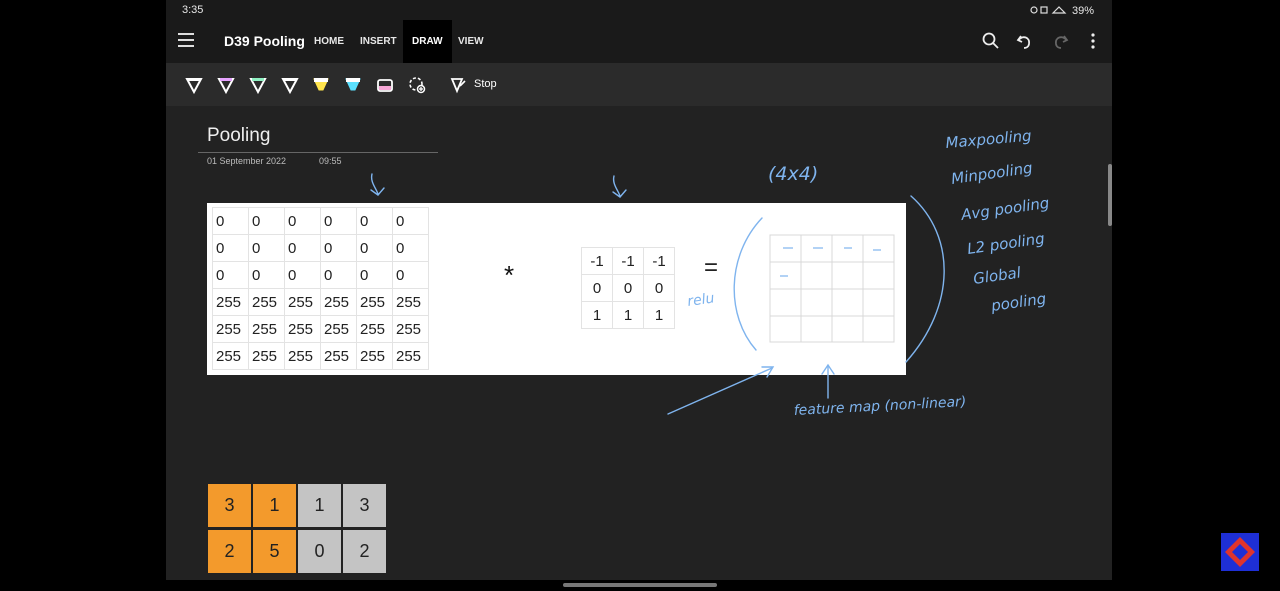 The image size is (1280, 591). What do you see at coordinates (640, 585) in the screenshot?
I see `home-indicator` at bounding box center [640, 585].